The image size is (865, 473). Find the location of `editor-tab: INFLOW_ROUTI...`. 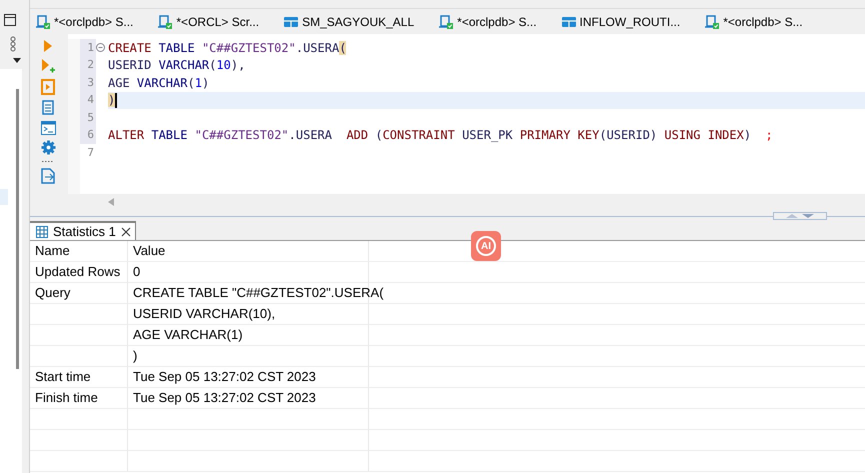

editor-tab: INFLOW_ROUTI... is located at coordinates (621, 21).